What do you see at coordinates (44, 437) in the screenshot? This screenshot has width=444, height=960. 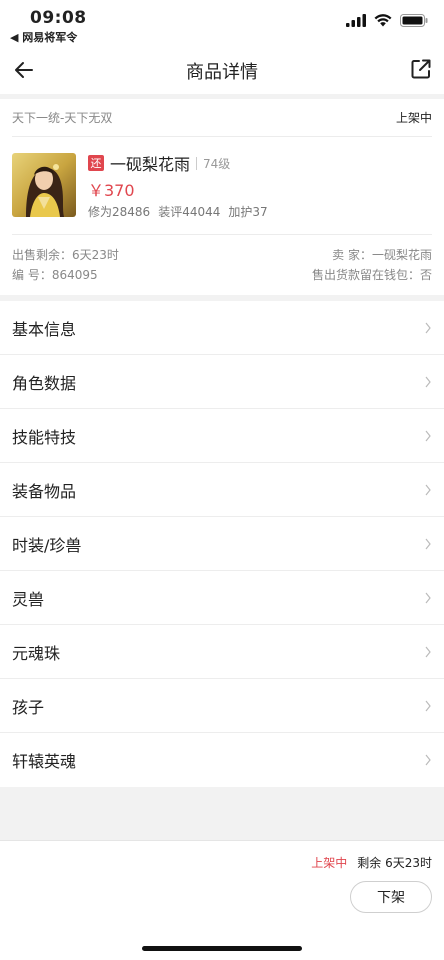 I see `menu-item-label: 技能特技` at bounding box center [44, 437].